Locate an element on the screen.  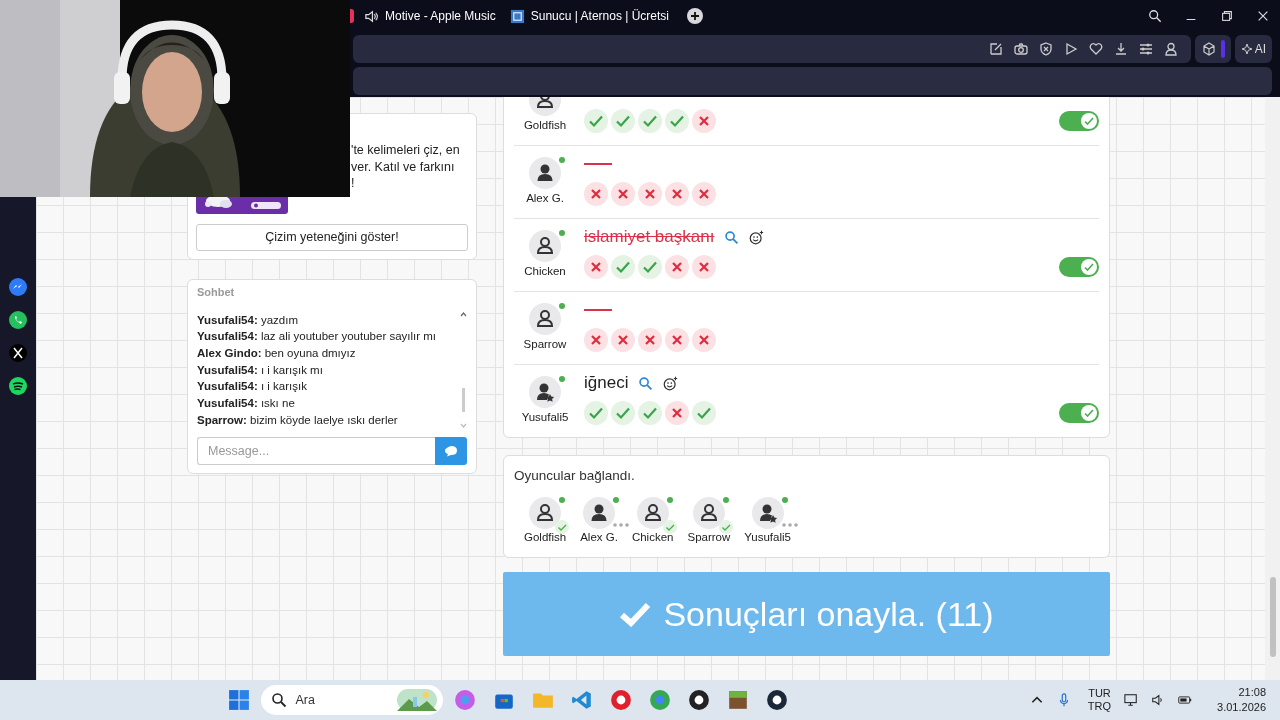
chat-message: Yusufali54: ıskı ne is located at coordinates (246, 403).